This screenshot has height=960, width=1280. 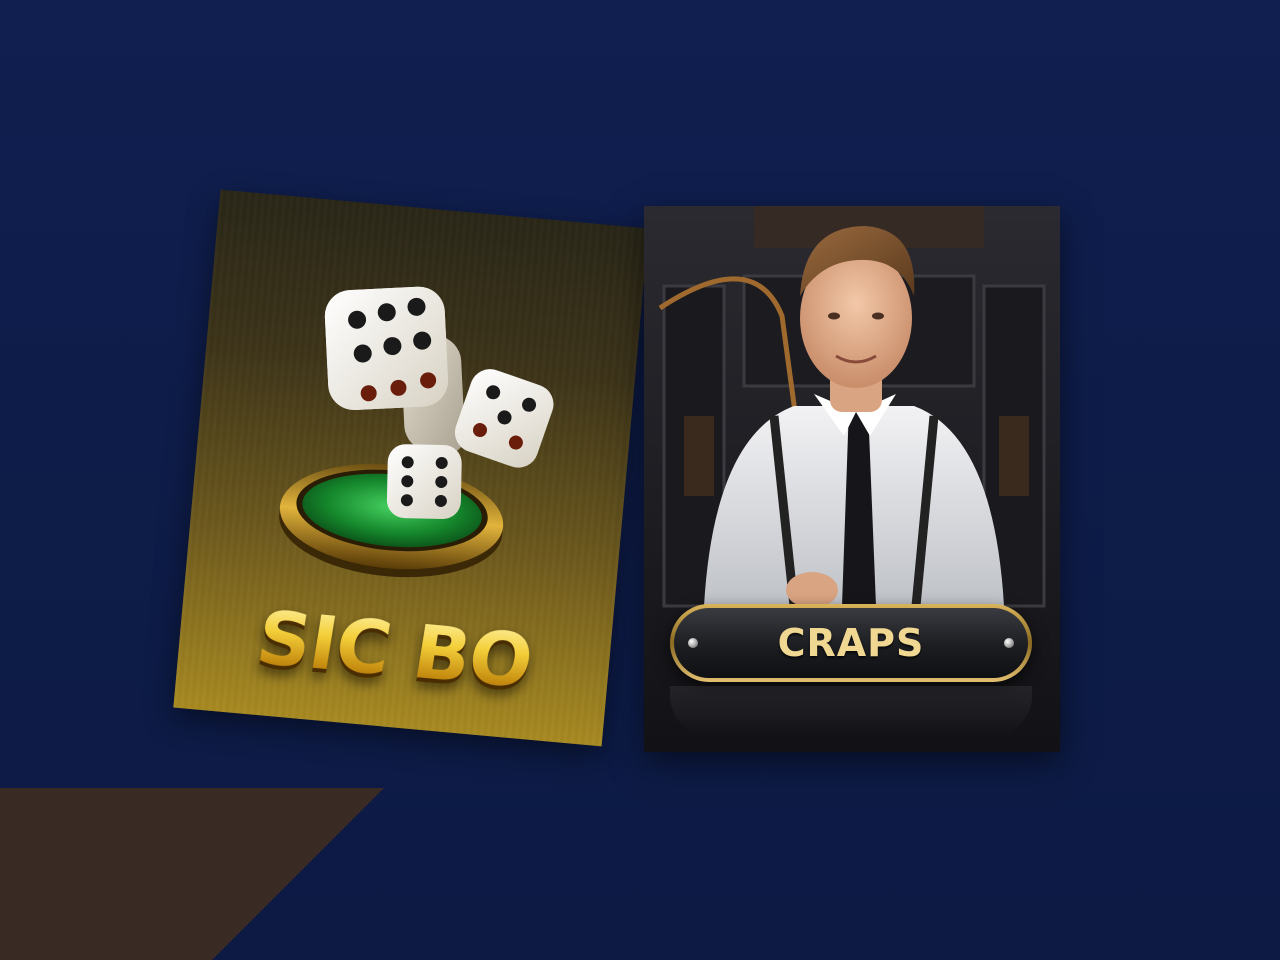 I want to click on corner-accent-shape, so click(x=192, y=874).